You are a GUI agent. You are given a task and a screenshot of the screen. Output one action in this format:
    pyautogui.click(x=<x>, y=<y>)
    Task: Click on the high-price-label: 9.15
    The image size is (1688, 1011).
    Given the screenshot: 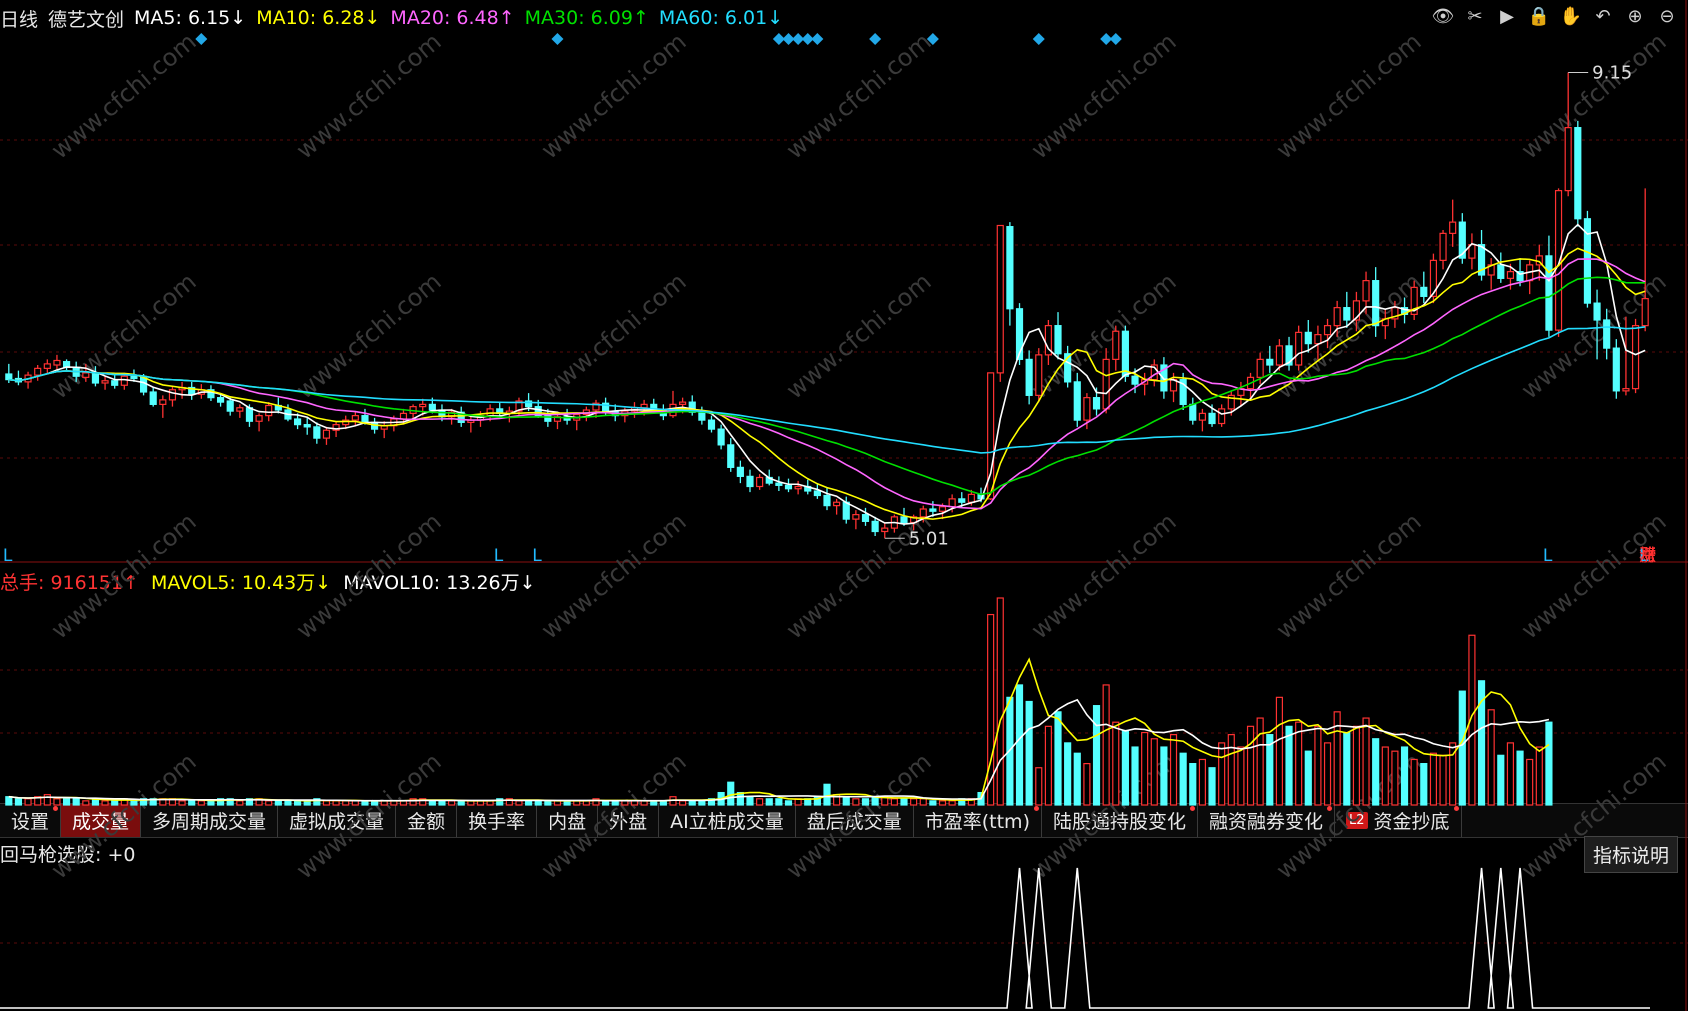 What is the action you would take?
    pyautogui.click(x=1612, y=73)
    